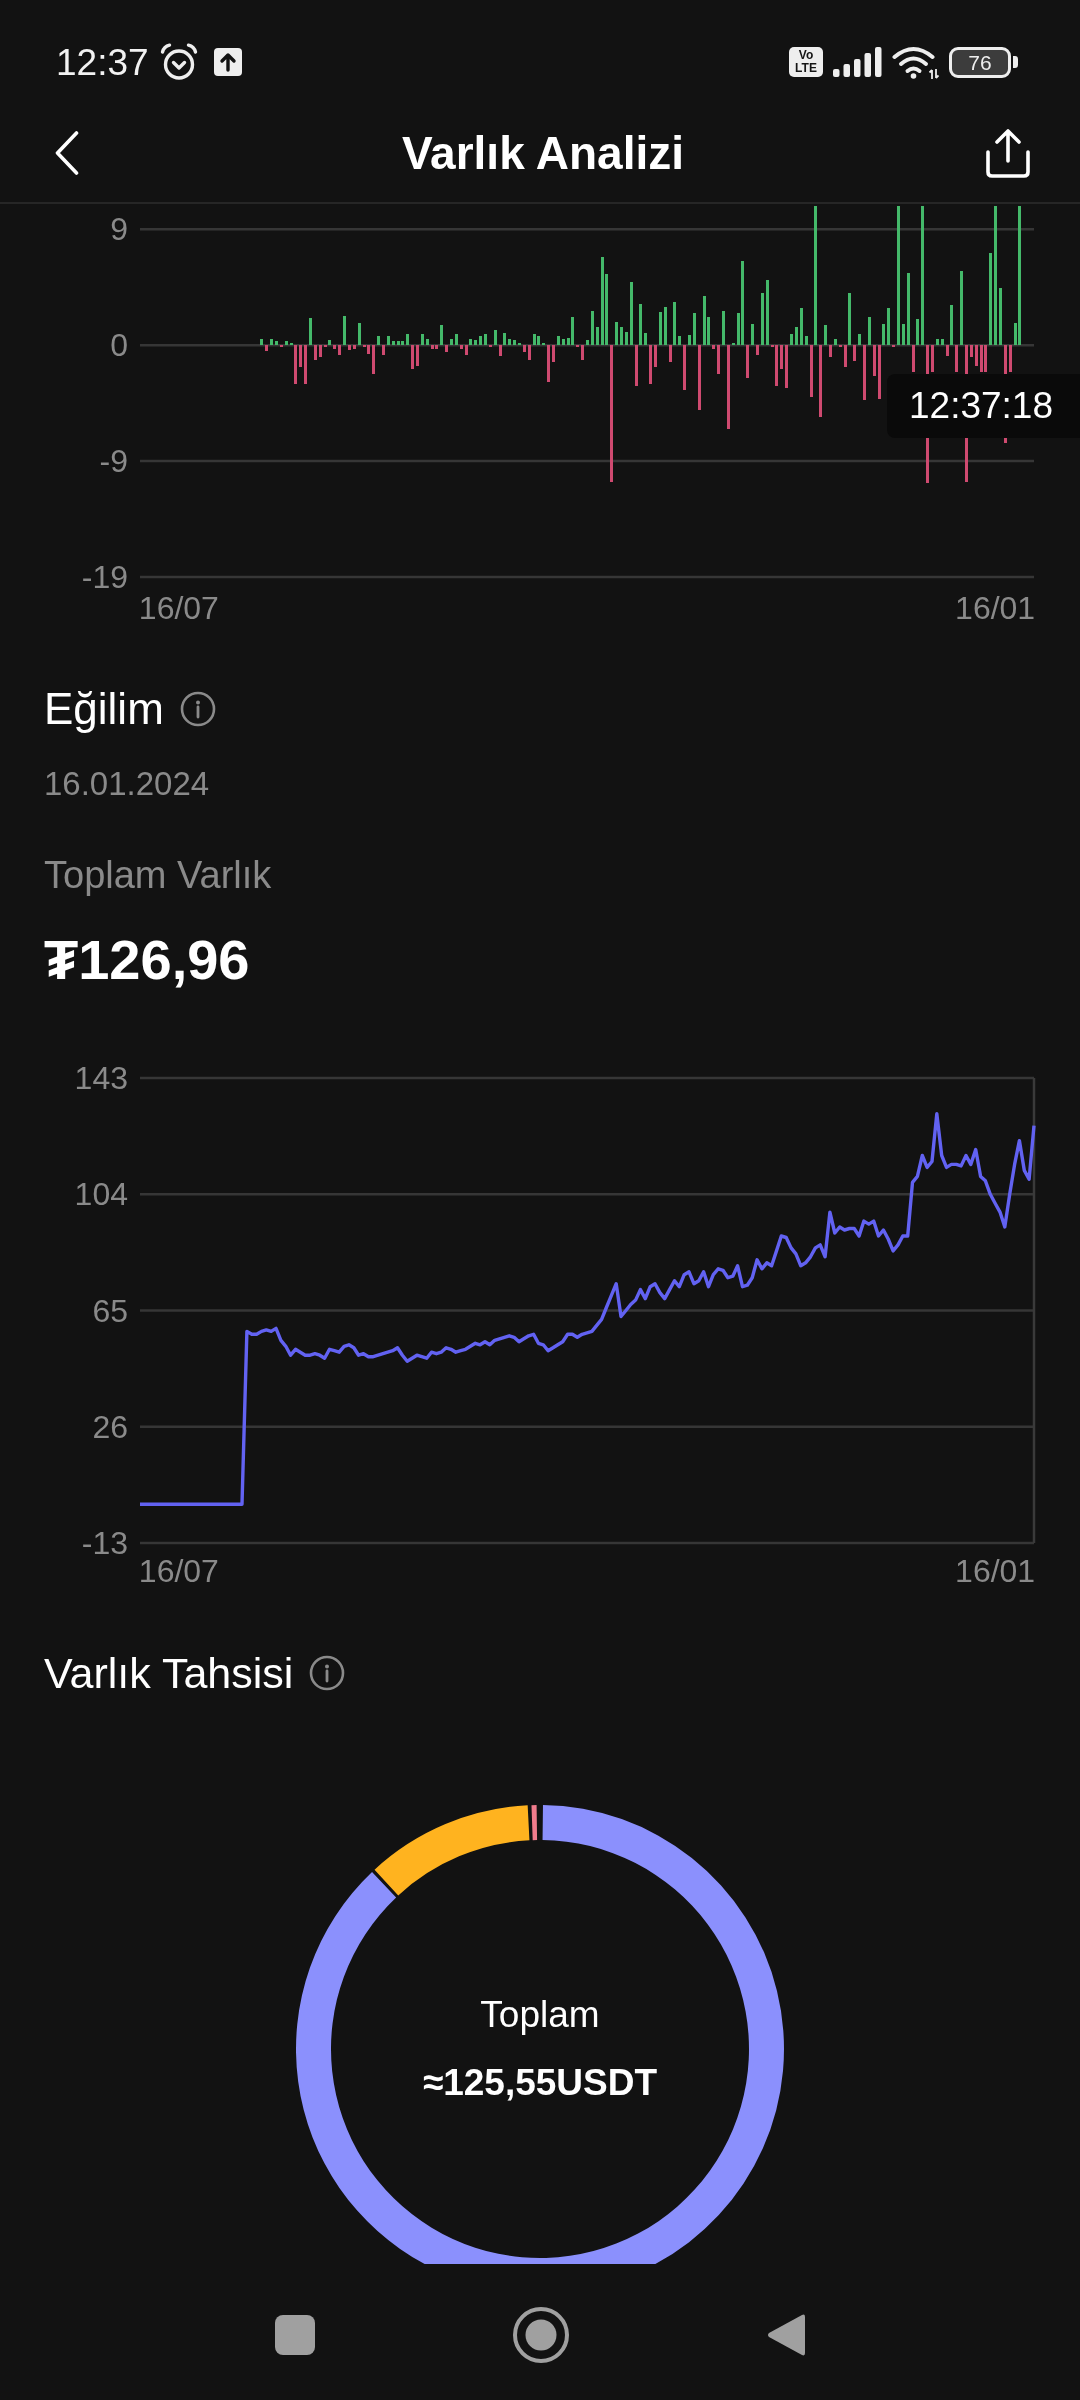 Image resolution: width=1080 pixels, height=2400 pixels. I want to click on donut-center-label: Toplam, so click(540, 2015).